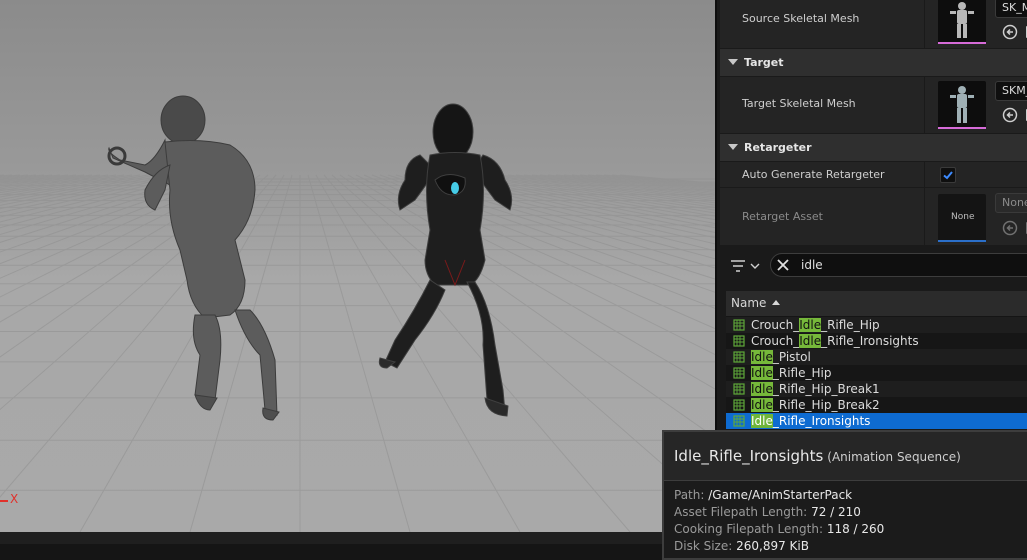 This screenshot has width=1027, height=560. Describe the element at coordinates (689, 495) in the screenshot. I see `tooltip-path-label: Path:` at that location.